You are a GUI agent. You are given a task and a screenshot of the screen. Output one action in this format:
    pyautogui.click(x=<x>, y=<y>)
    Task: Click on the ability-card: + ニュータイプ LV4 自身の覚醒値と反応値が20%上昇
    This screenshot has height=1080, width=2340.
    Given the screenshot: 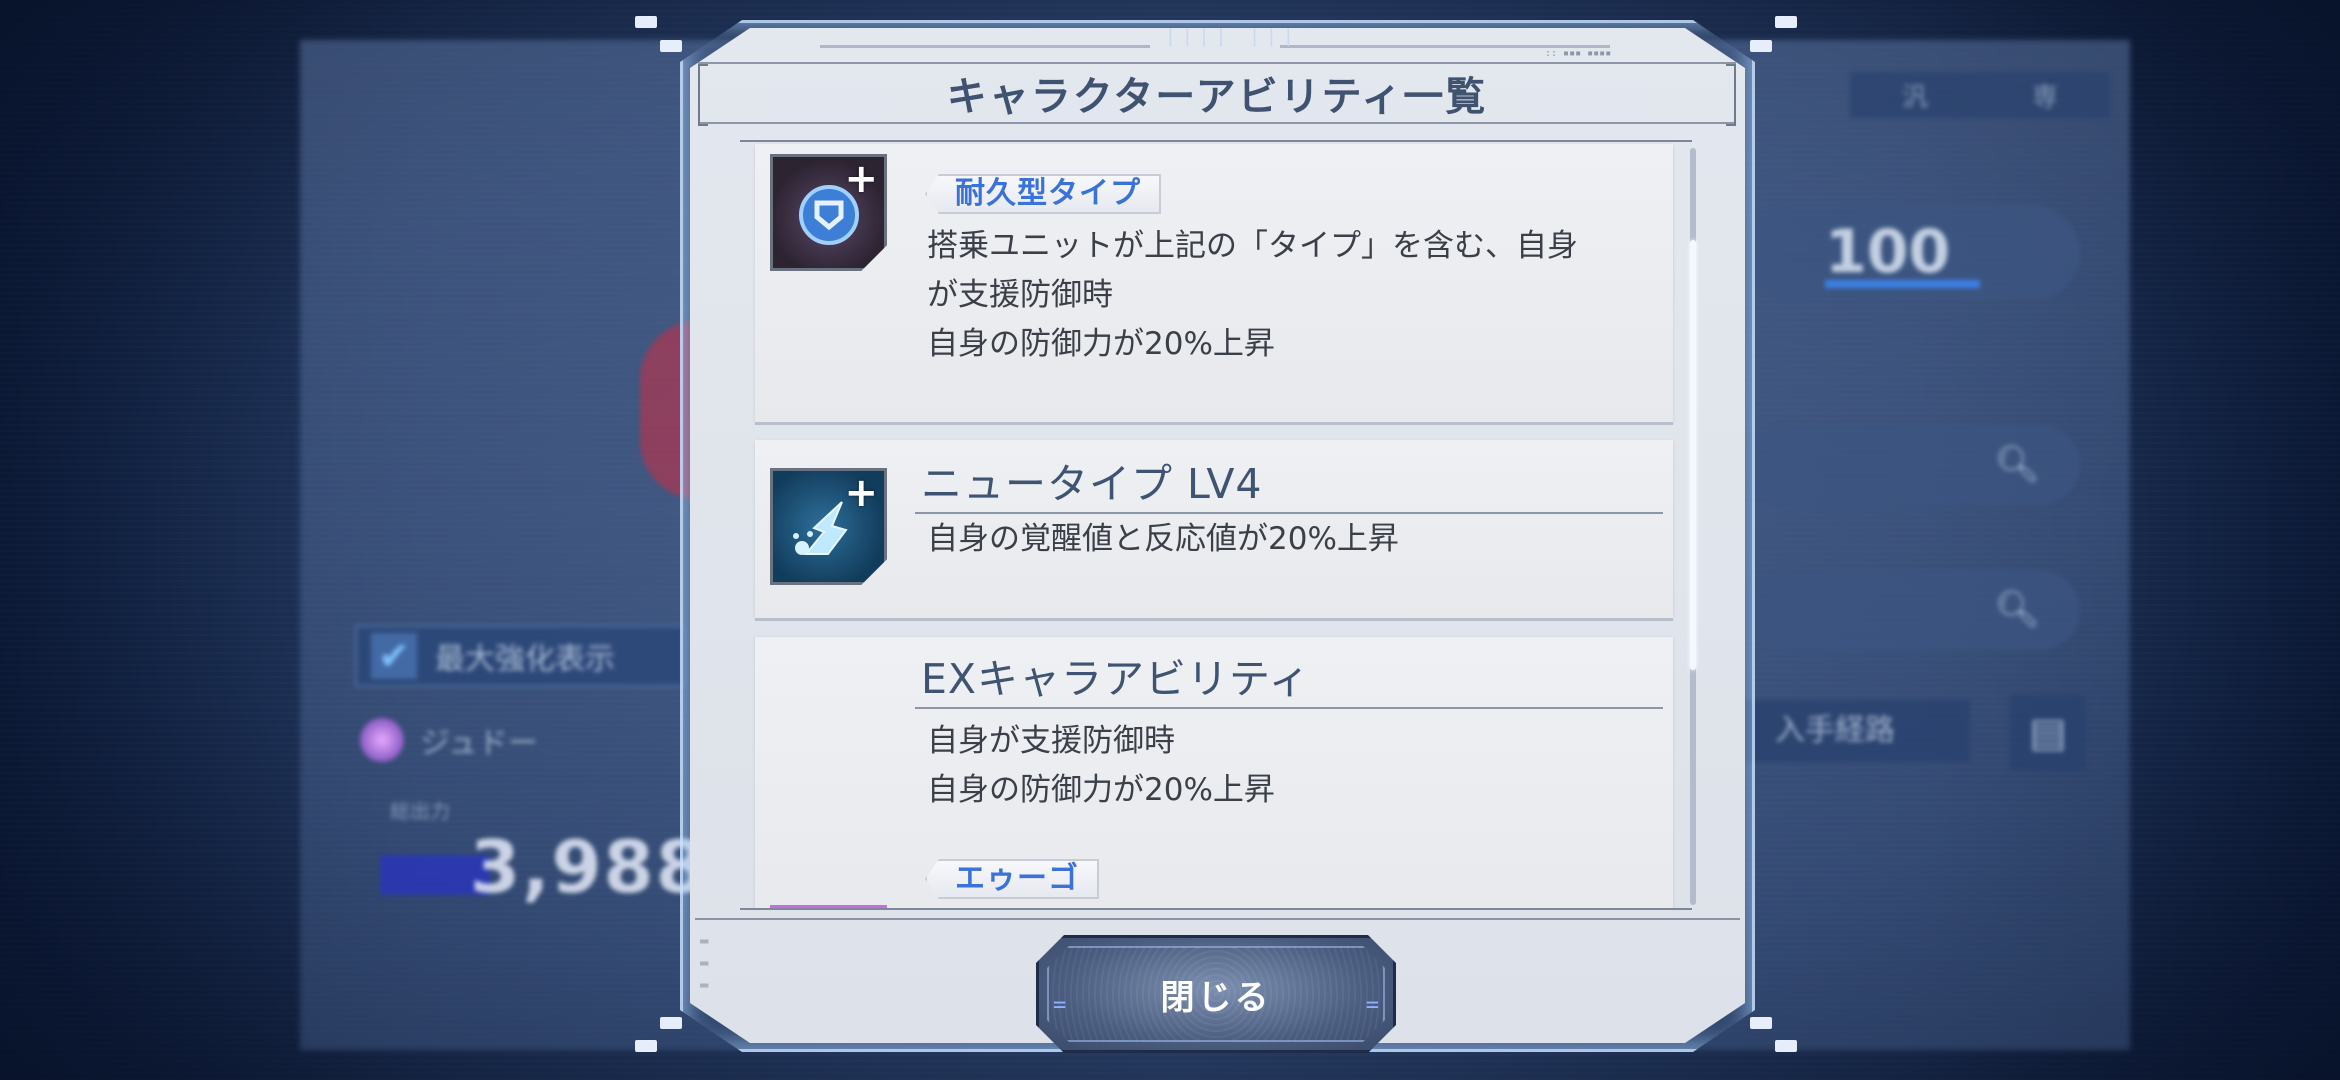 What is the action you would take?
    pyautogui.click(x=1214, y=529)
    